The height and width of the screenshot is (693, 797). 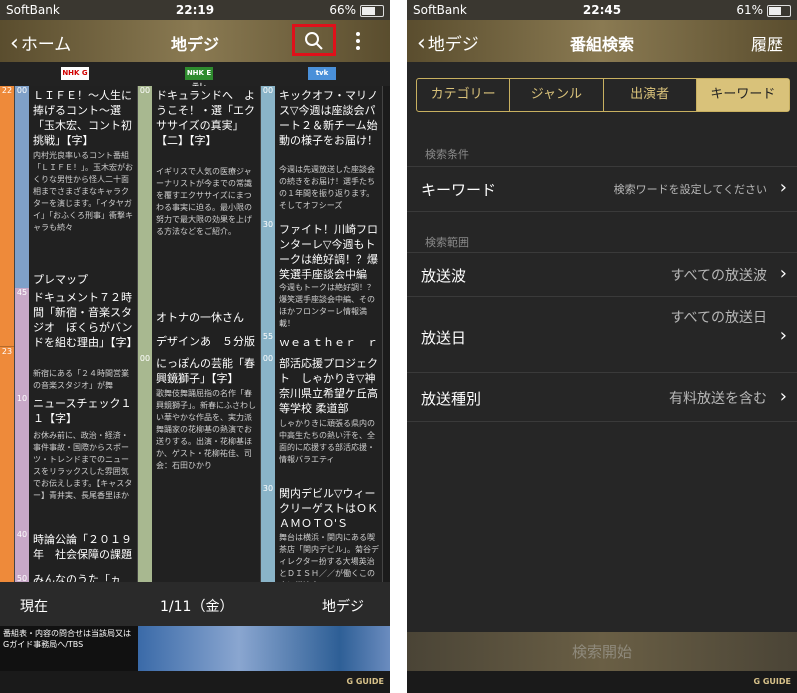 What do you see at coordinates (718, 318) in the screenshot?
I see `broadcast-date-value: すべての放送日` at bounding box center [718, 318].